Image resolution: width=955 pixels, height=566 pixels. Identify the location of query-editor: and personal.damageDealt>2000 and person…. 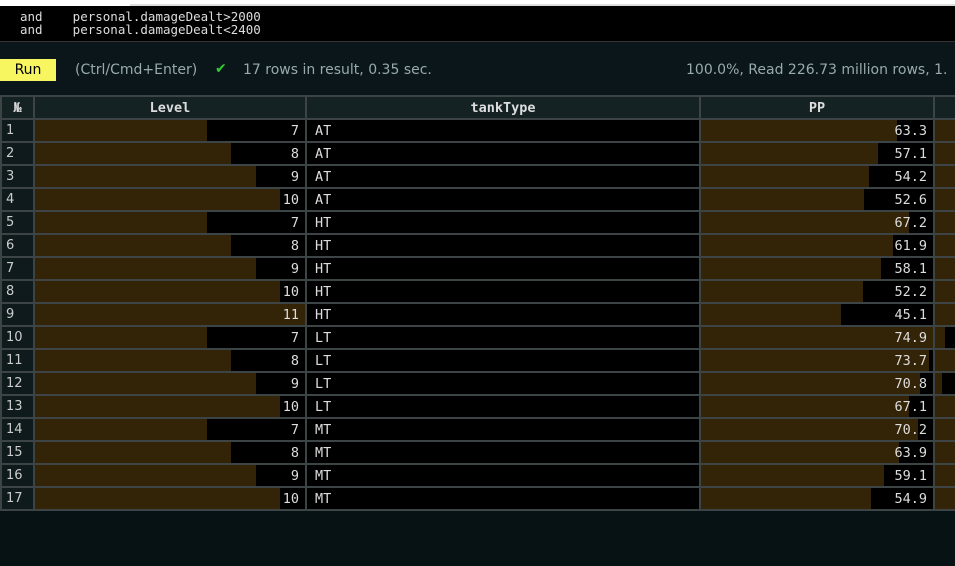
(477, 23).